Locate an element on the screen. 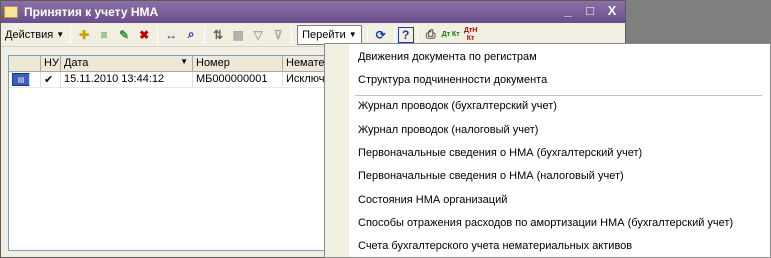 The image size is (771, 258). menu-item-entries-tax: Журнал проводок (налоговый учет) is located at coordinates (448, 130).